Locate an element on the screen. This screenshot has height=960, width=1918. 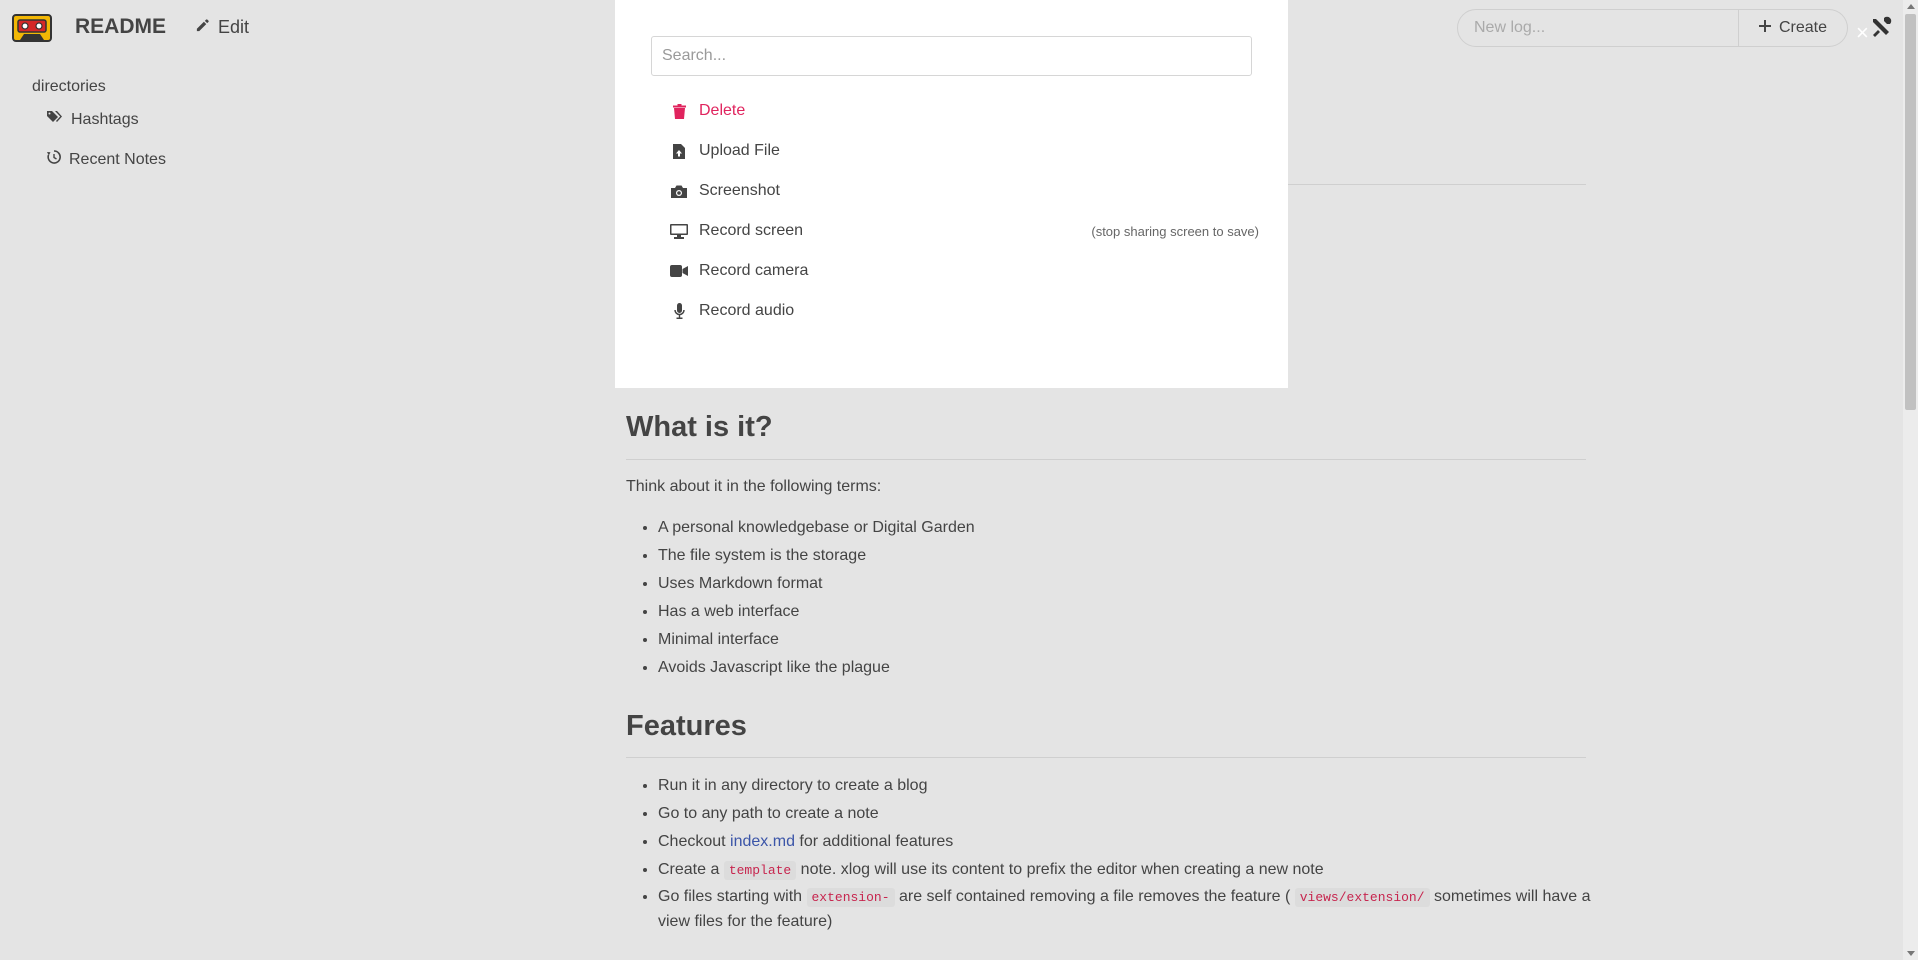
list-text: Create a is located at coordinates (691, 869).